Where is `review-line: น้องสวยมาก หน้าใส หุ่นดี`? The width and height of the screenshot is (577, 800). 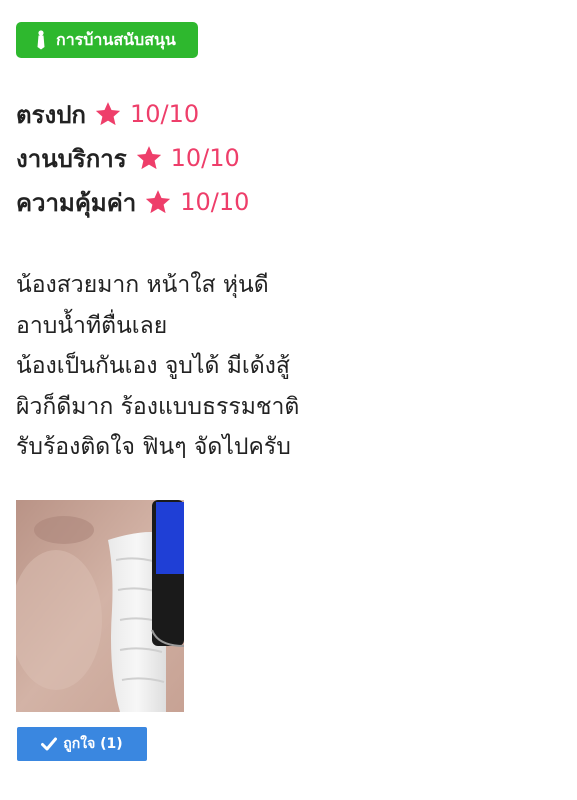 review-line: น้องสวยมาก หน้าใส หุ่นดี is located at coordinates (142, 285).